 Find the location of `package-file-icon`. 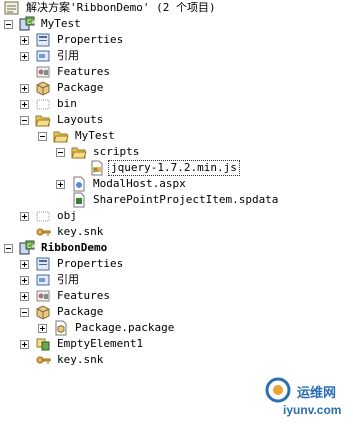

package-file-icon is located at coordinates (61, 328).